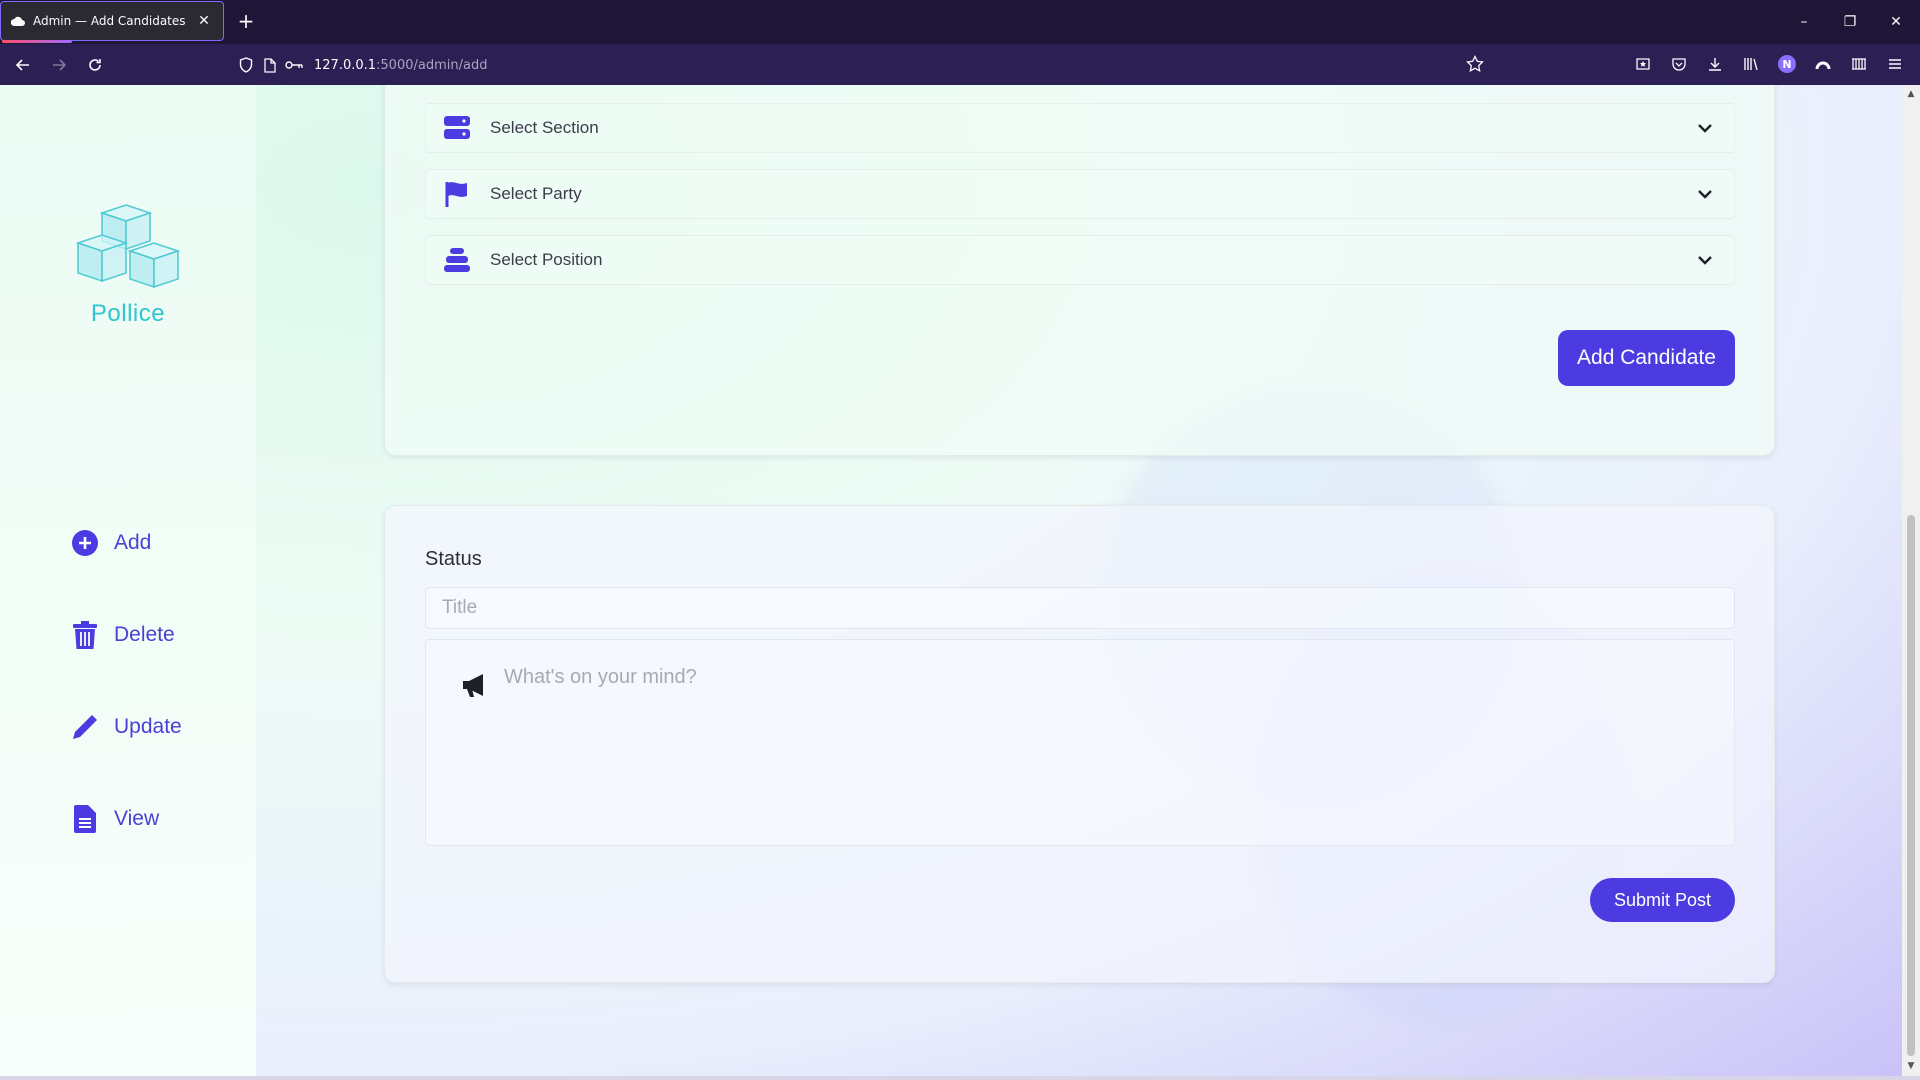  Describe the element at coordinates (1662, 900) in the screenshot. I see `submit-post-button: Submit Post` at that location.